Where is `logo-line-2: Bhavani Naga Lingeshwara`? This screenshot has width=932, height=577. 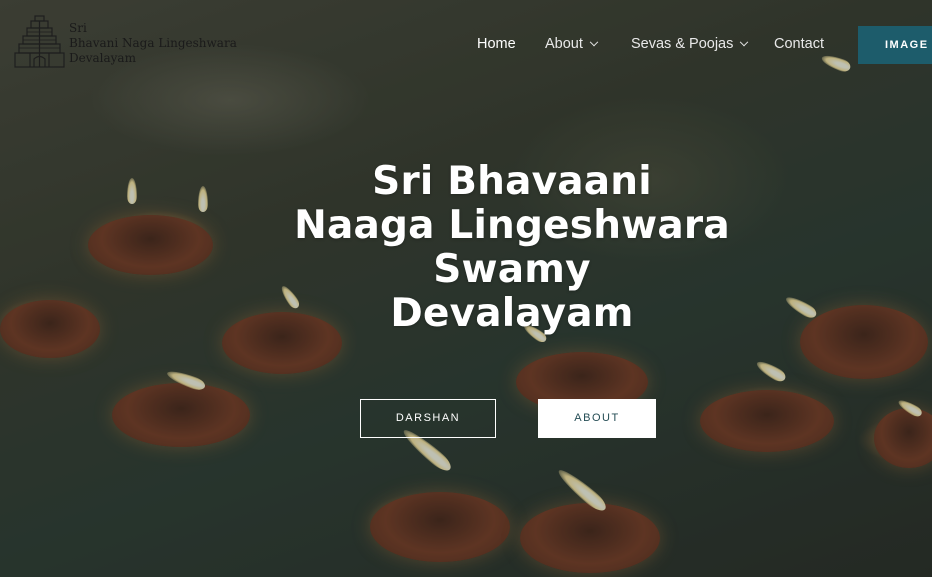
logo-line-2: Bhavani Naga Lingeshwara is located at coordinates (153, 43).